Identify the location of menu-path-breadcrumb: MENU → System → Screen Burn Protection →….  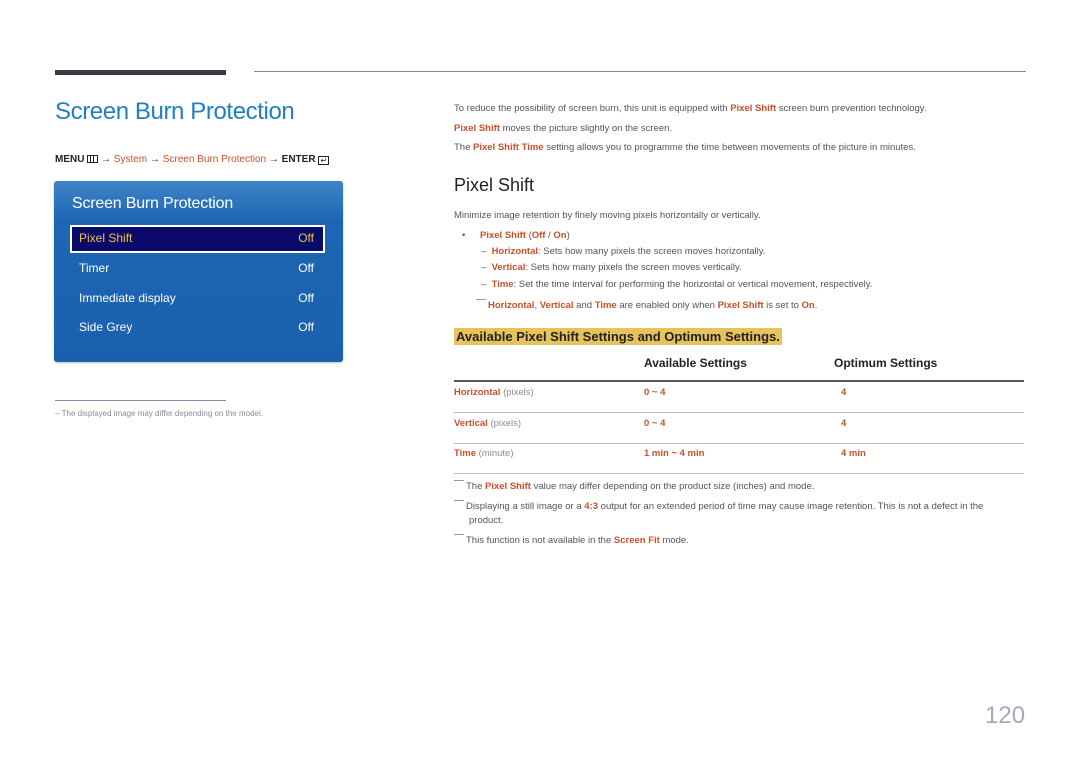
(192, 159).